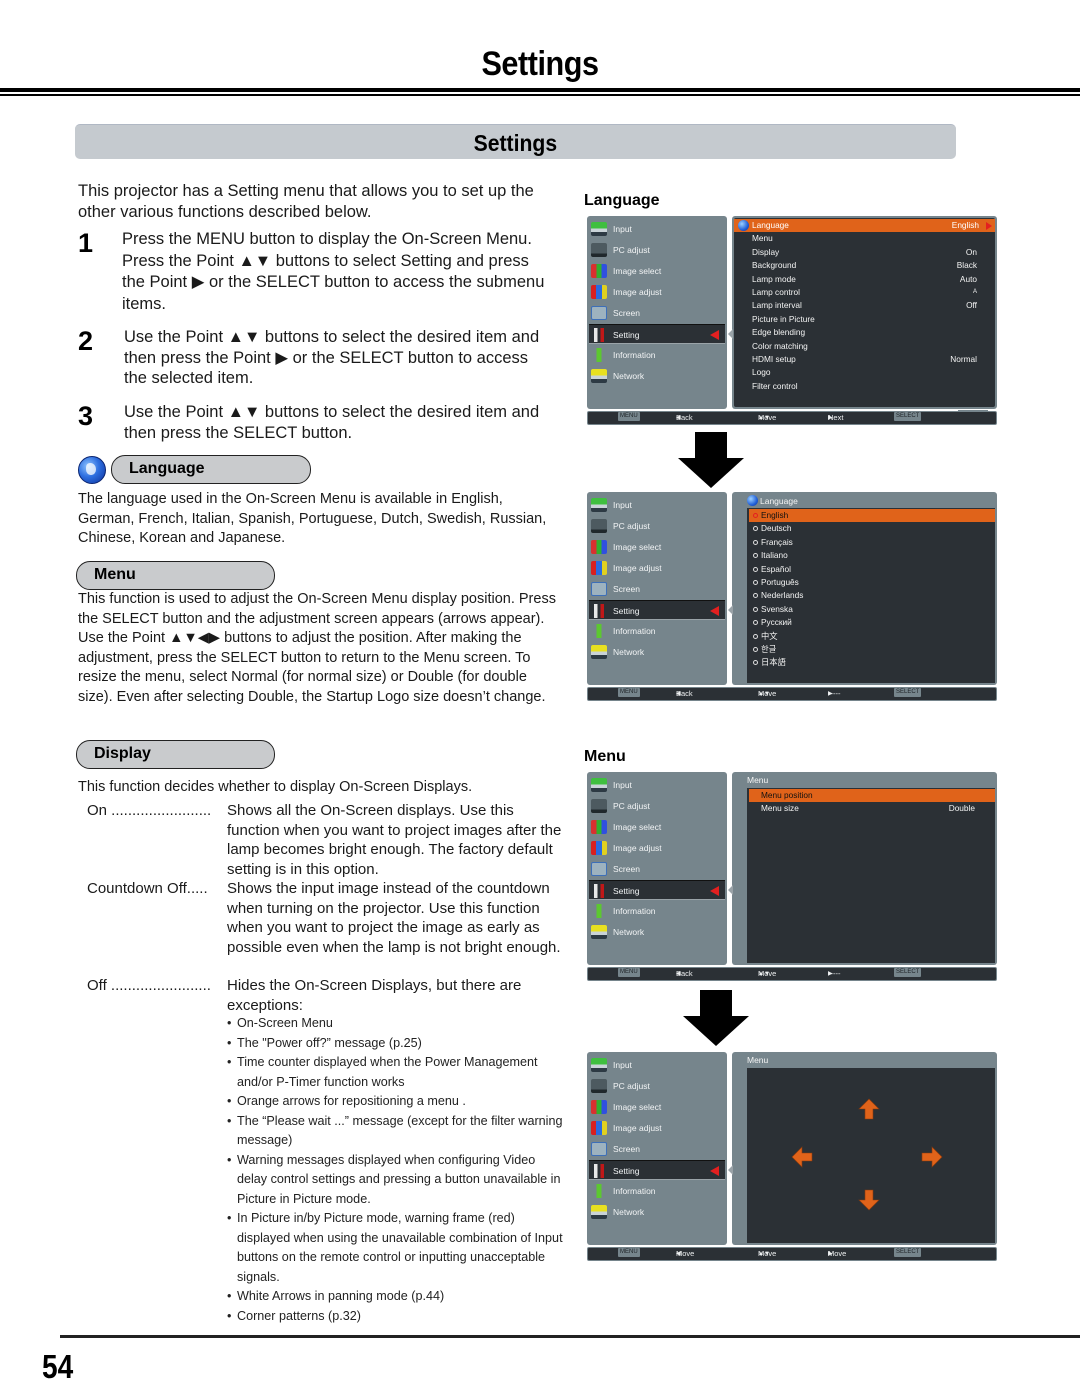 This screenshot has height=1397, width=1080. Describe the element at coordinates (870, 319) in the screenshot. I see `osd-setting-row: Picture in Picture` at that location.